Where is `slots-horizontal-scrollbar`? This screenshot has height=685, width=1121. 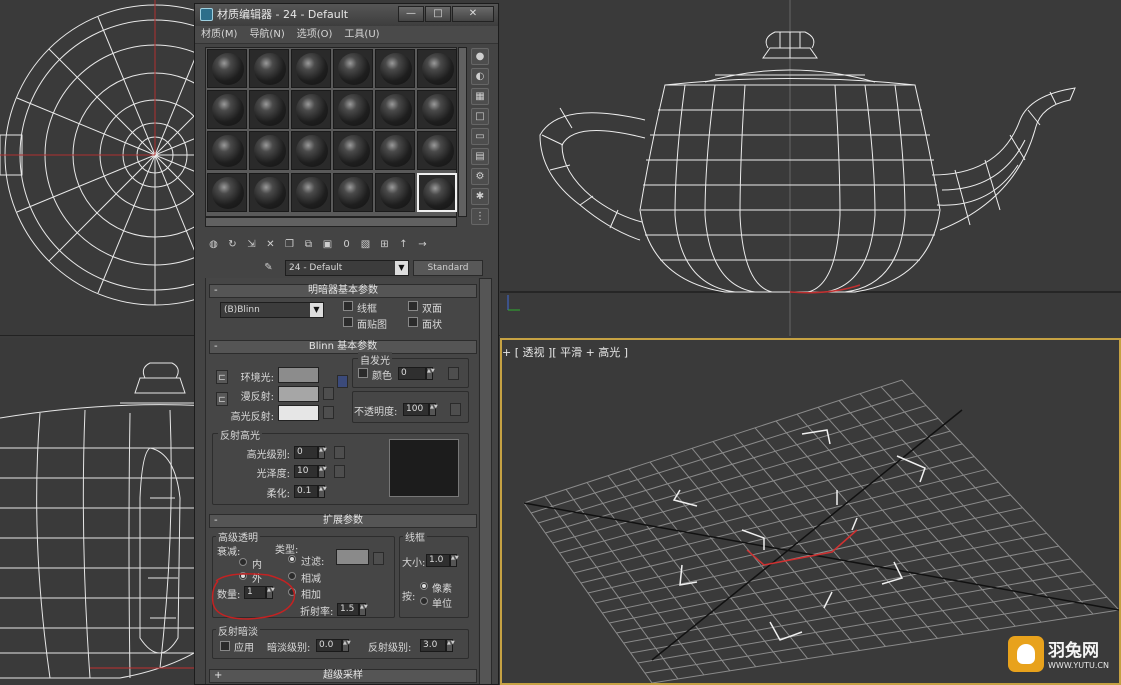
slots-horizontal-scrollbar is located at coordinates (331, 222).